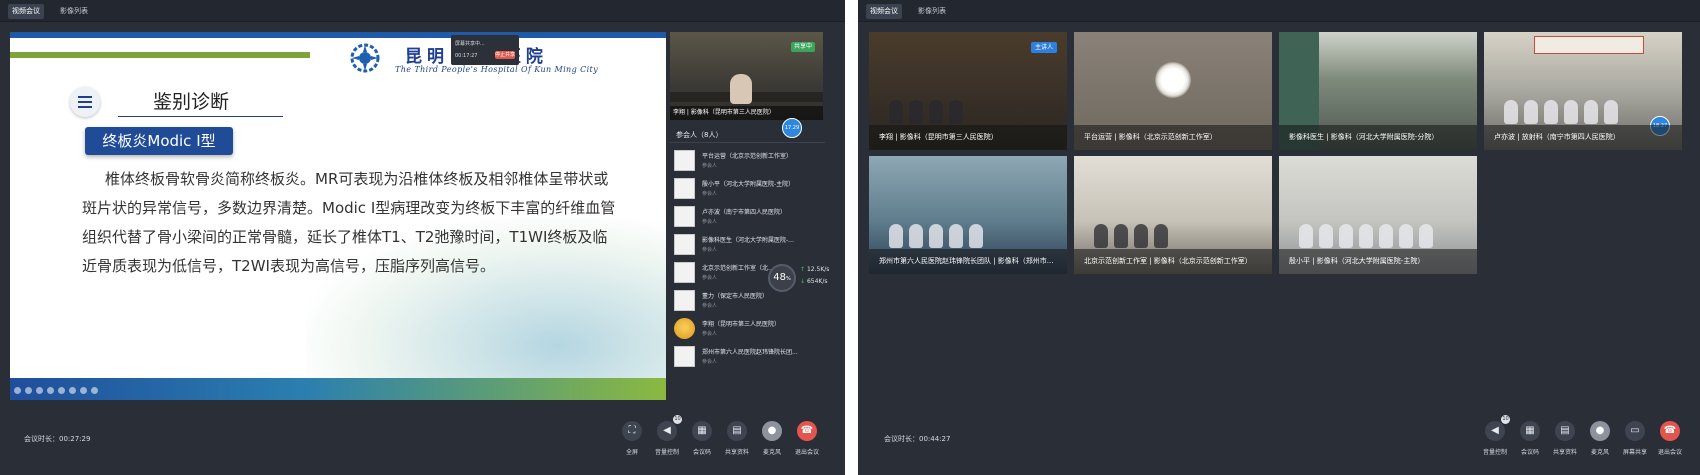 This screenshot has height=475, width=1700. Describe the element at coordinates (56, 390) in the screenshot. I see `slide-toolbar` at that location.